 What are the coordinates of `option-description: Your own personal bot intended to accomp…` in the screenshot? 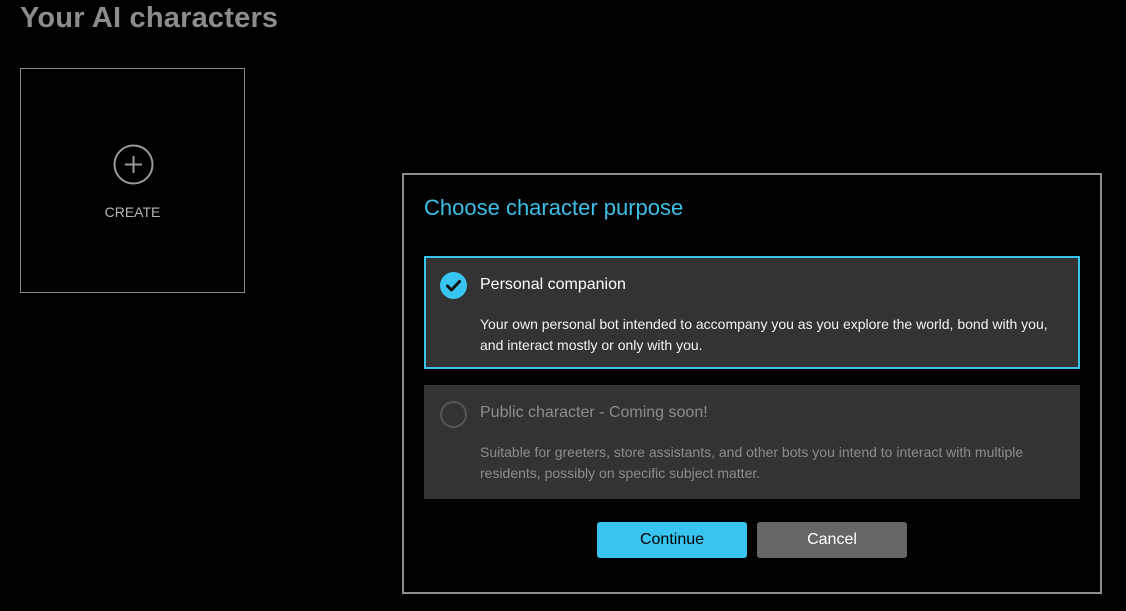 It's located at (764, 334).